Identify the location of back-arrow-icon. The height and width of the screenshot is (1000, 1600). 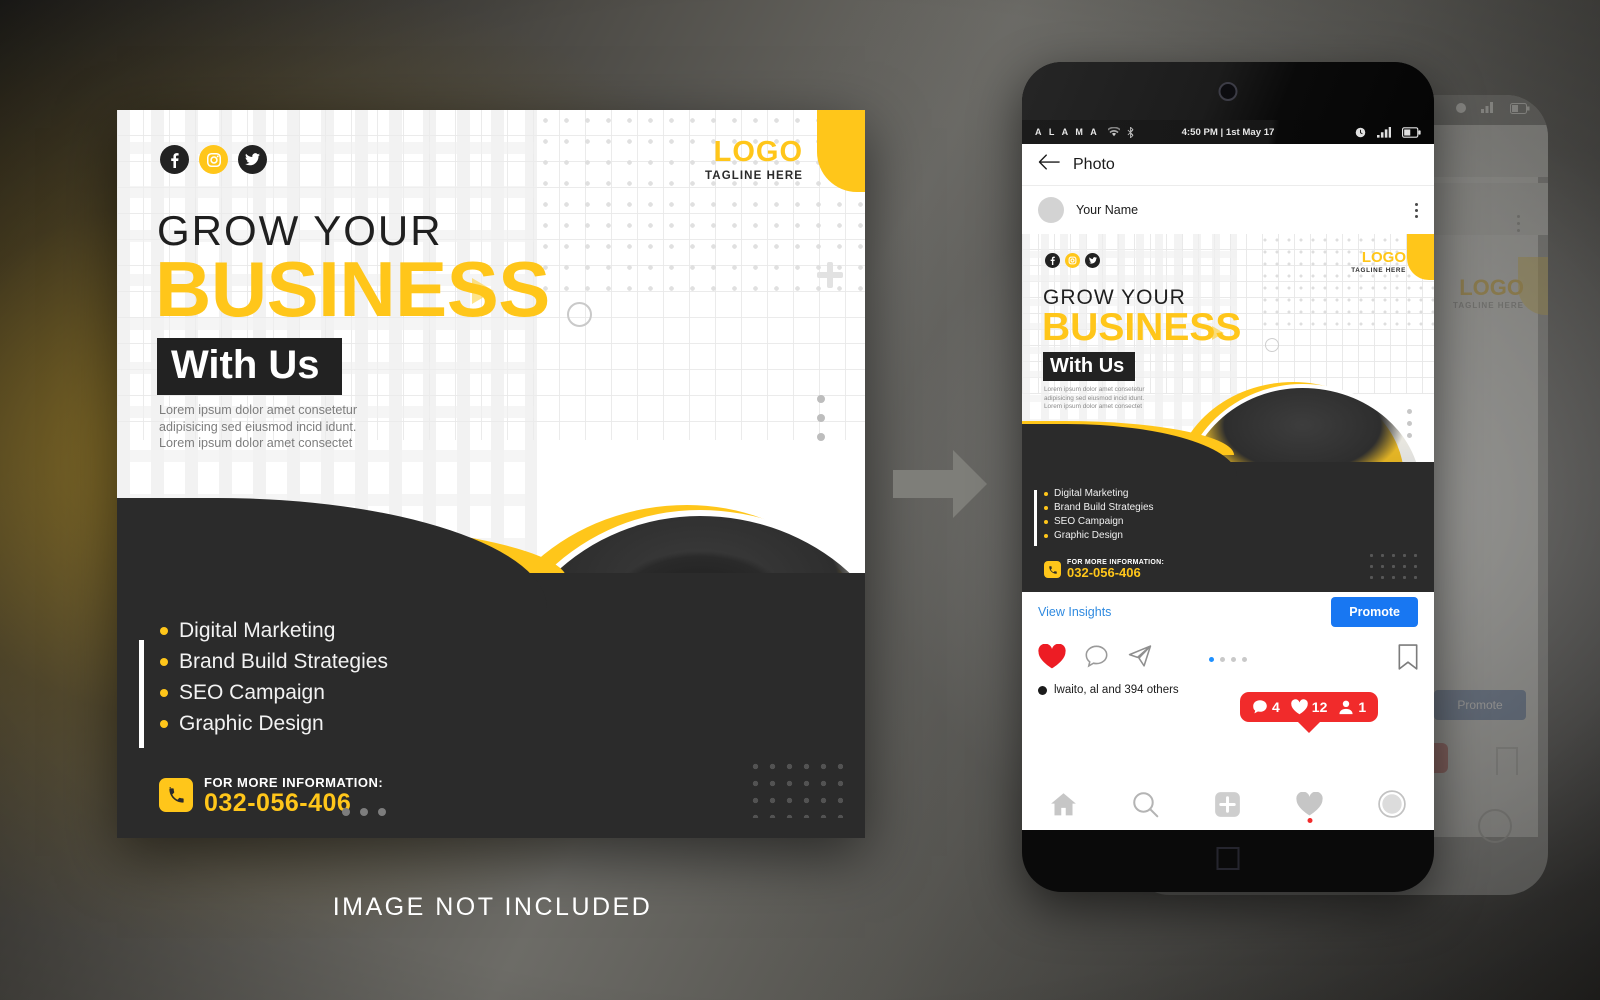
(1049, 164).